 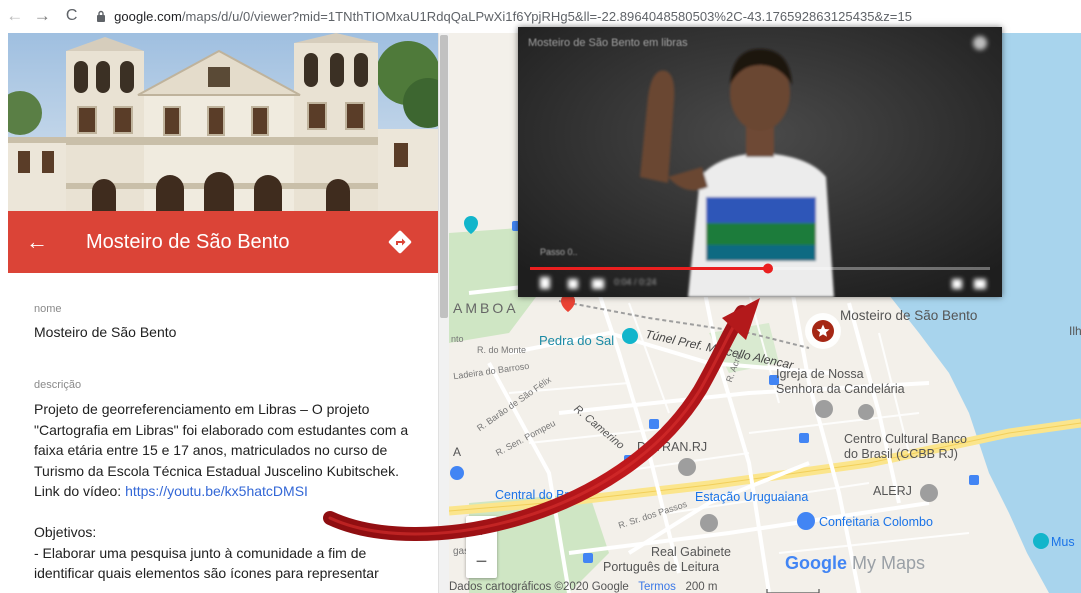 I want to click on description-label: descrição, so click(x=58, y=385).